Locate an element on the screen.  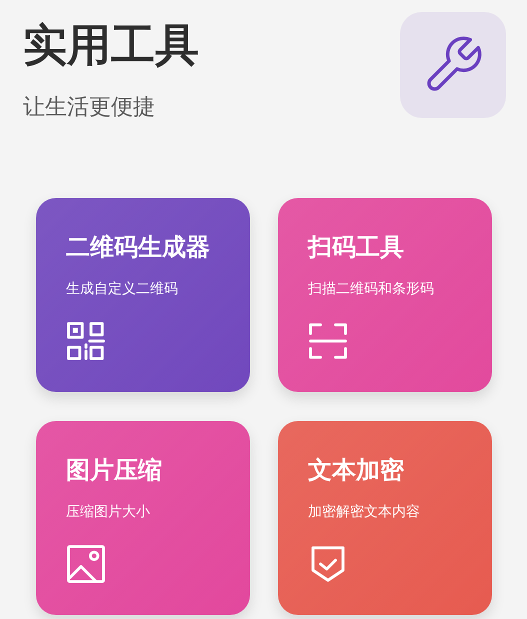
card-description: 生成自定义二维码 is located at coordinates (122, 289).